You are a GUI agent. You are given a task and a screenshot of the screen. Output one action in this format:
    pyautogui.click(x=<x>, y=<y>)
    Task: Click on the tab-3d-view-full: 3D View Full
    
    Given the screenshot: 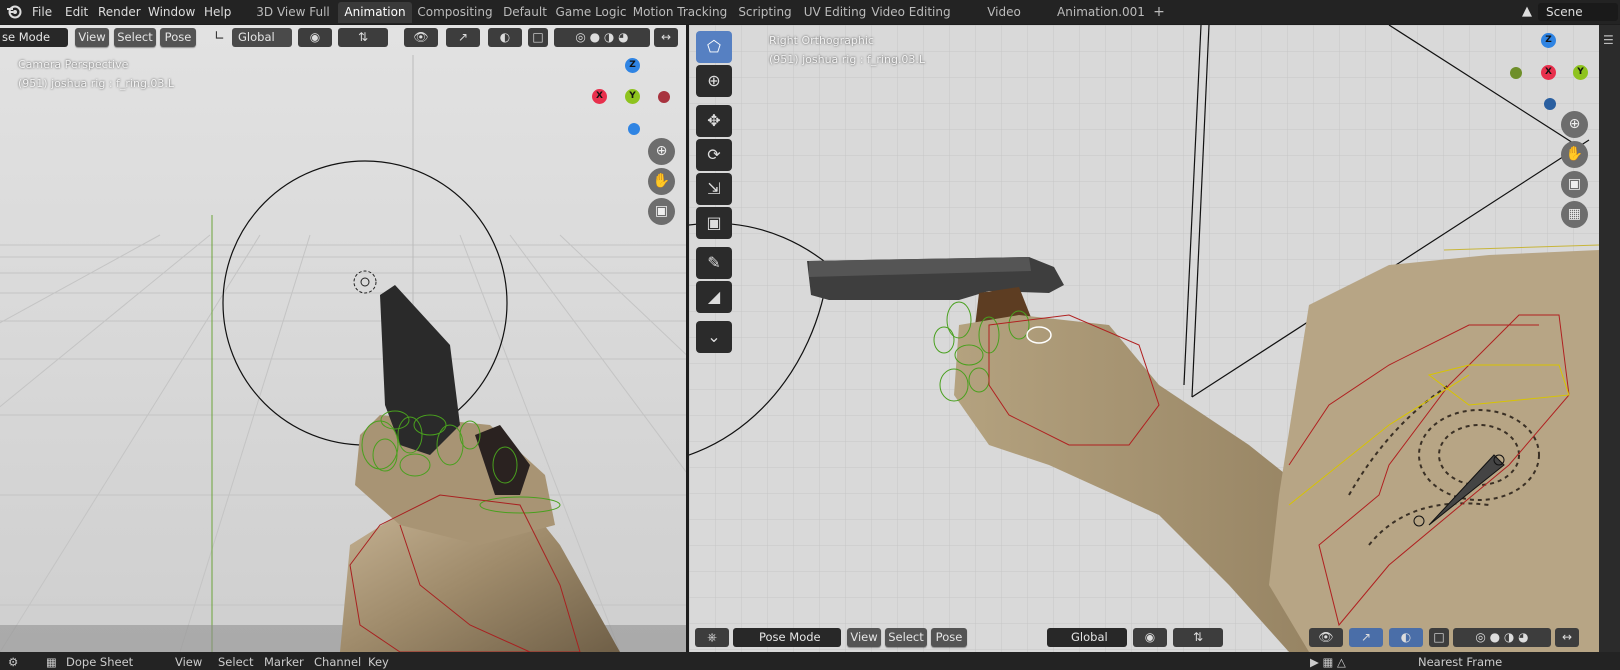 What is the action you would take?
    pyautogui.click(x=293, y=12)
    